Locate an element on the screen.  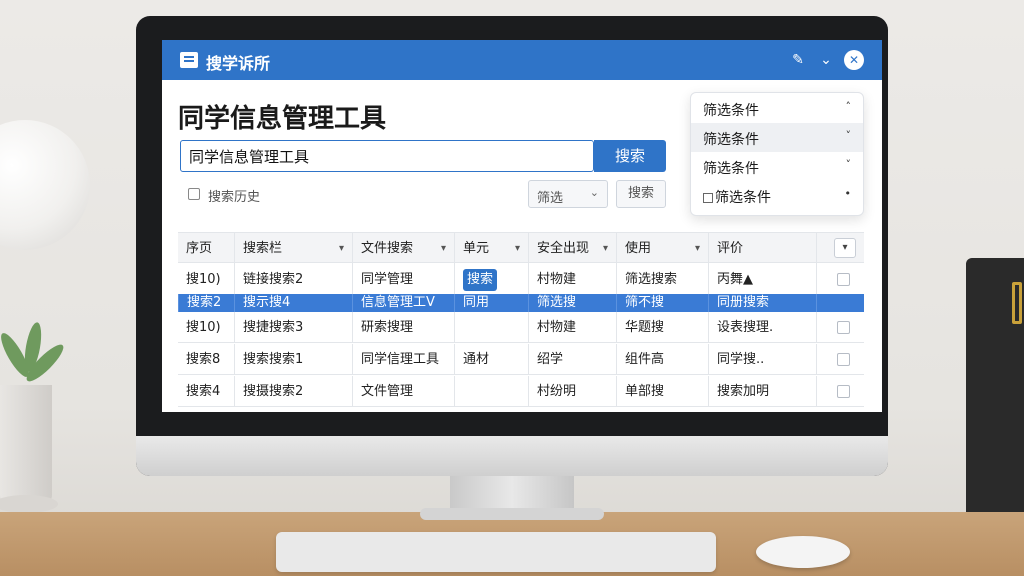
table-cell: 搜索 is located at coordinates (491, 279).